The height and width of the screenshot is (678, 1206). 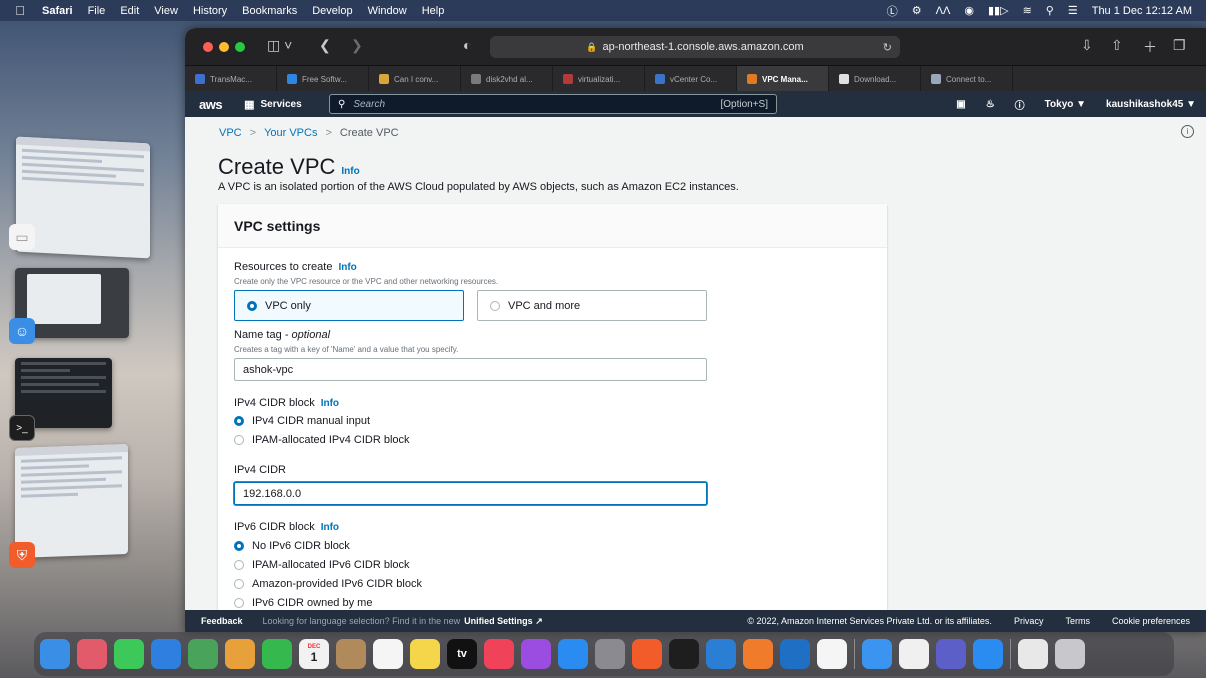 I want to click on terminal-app-icon: >_, so click(x=22, y=428).